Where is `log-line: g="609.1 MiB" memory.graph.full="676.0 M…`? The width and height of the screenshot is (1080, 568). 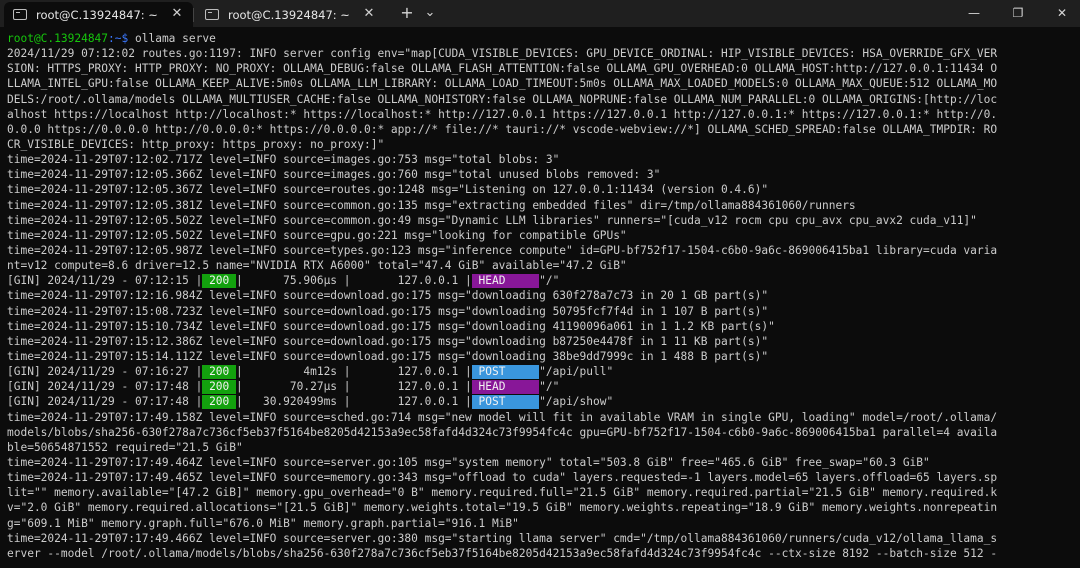
log-line: g="609.1 MiB" memory.graph.full="676.0 M… is located at coordinates (263, 523).